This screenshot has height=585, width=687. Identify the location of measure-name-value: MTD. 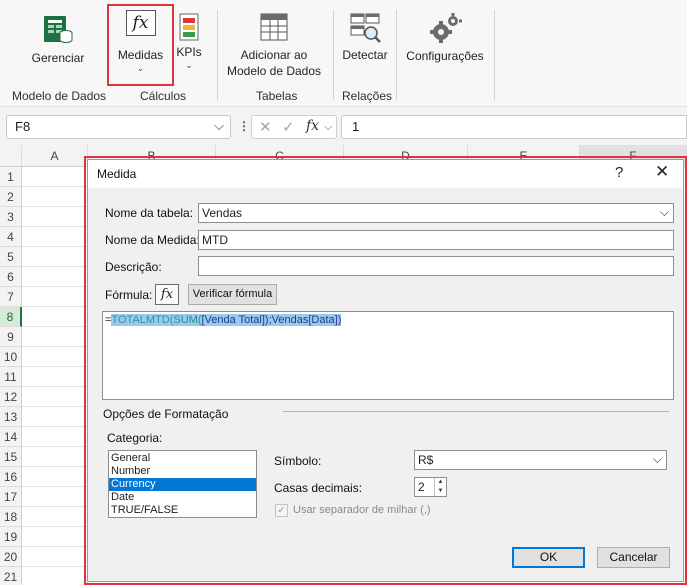
(215, 240).